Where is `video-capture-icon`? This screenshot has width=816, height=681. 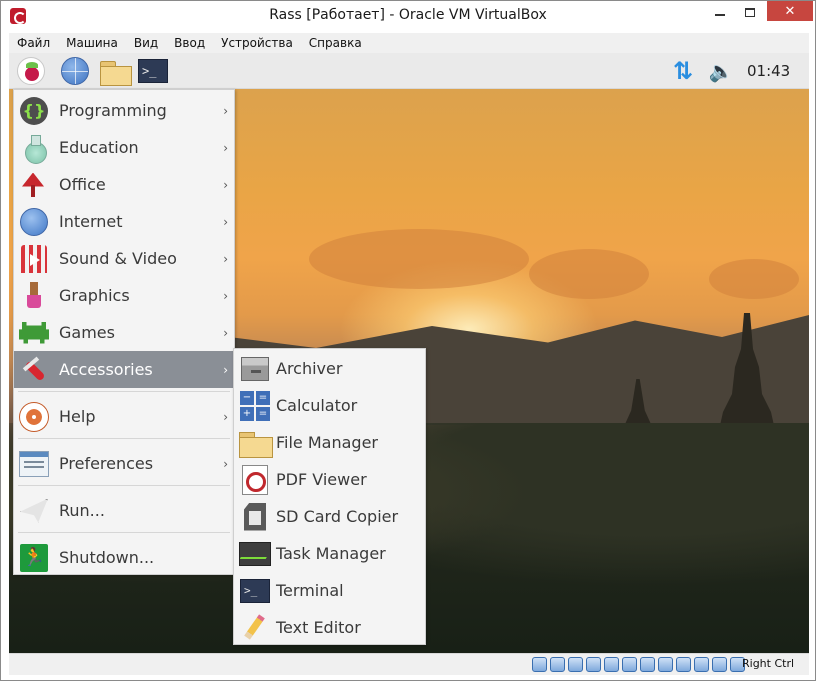 video-capture-icon is located at coordinates (665, 664).